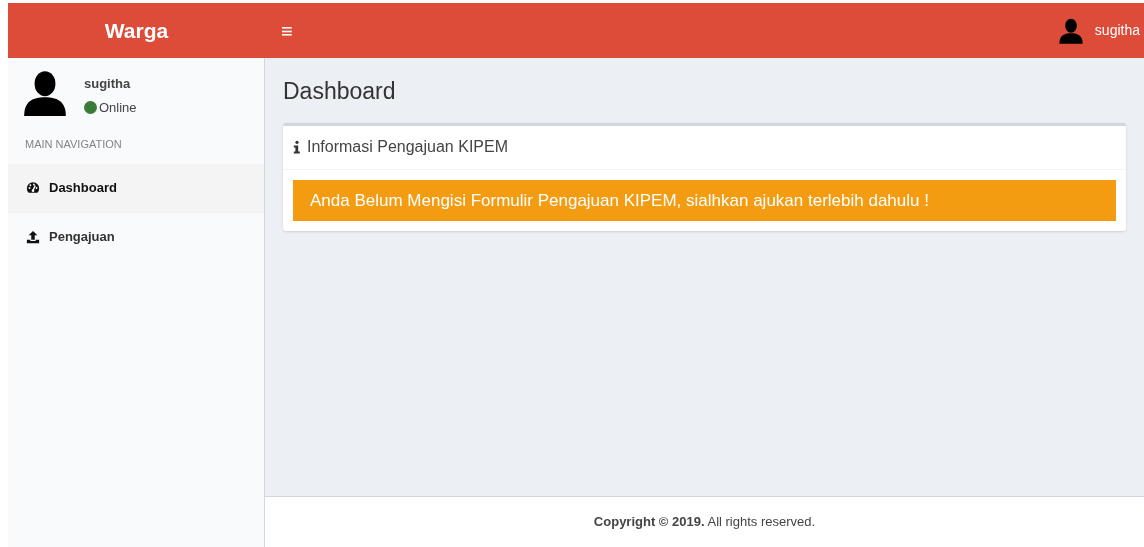 Image resolution: width=1144 pixels, height=547 pixels. Describe the element at coordinates (136, 30) in the screenshot. I see `brand-title: Warga` at that location.